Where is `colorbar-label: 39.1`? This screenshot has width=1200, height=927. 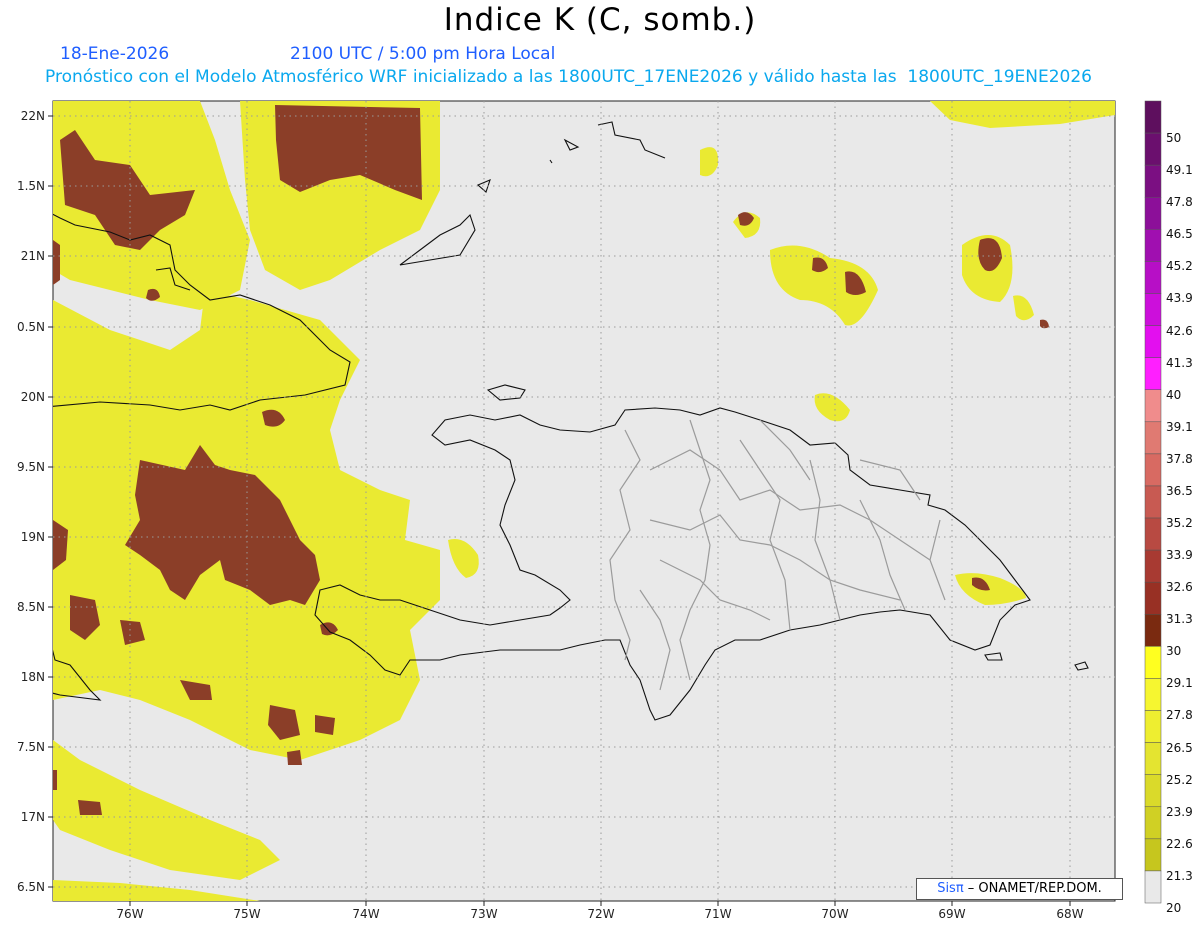 colorbar-label: 39.1 is located at coordinates (1179, 426).